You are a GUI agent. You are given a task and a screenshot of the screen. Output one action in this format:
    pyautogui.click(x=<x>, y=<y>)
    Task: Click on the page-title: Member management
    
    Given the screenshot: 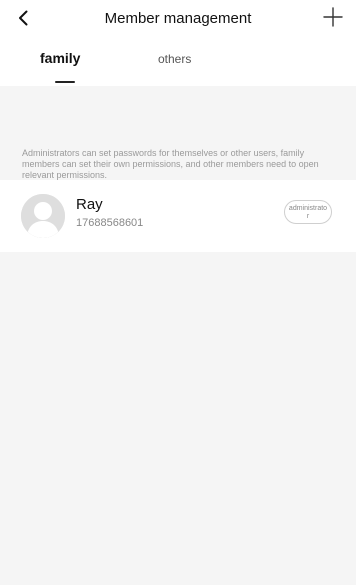 What is the action you would take?
    pyautogui.click(x=178, y=18)
    